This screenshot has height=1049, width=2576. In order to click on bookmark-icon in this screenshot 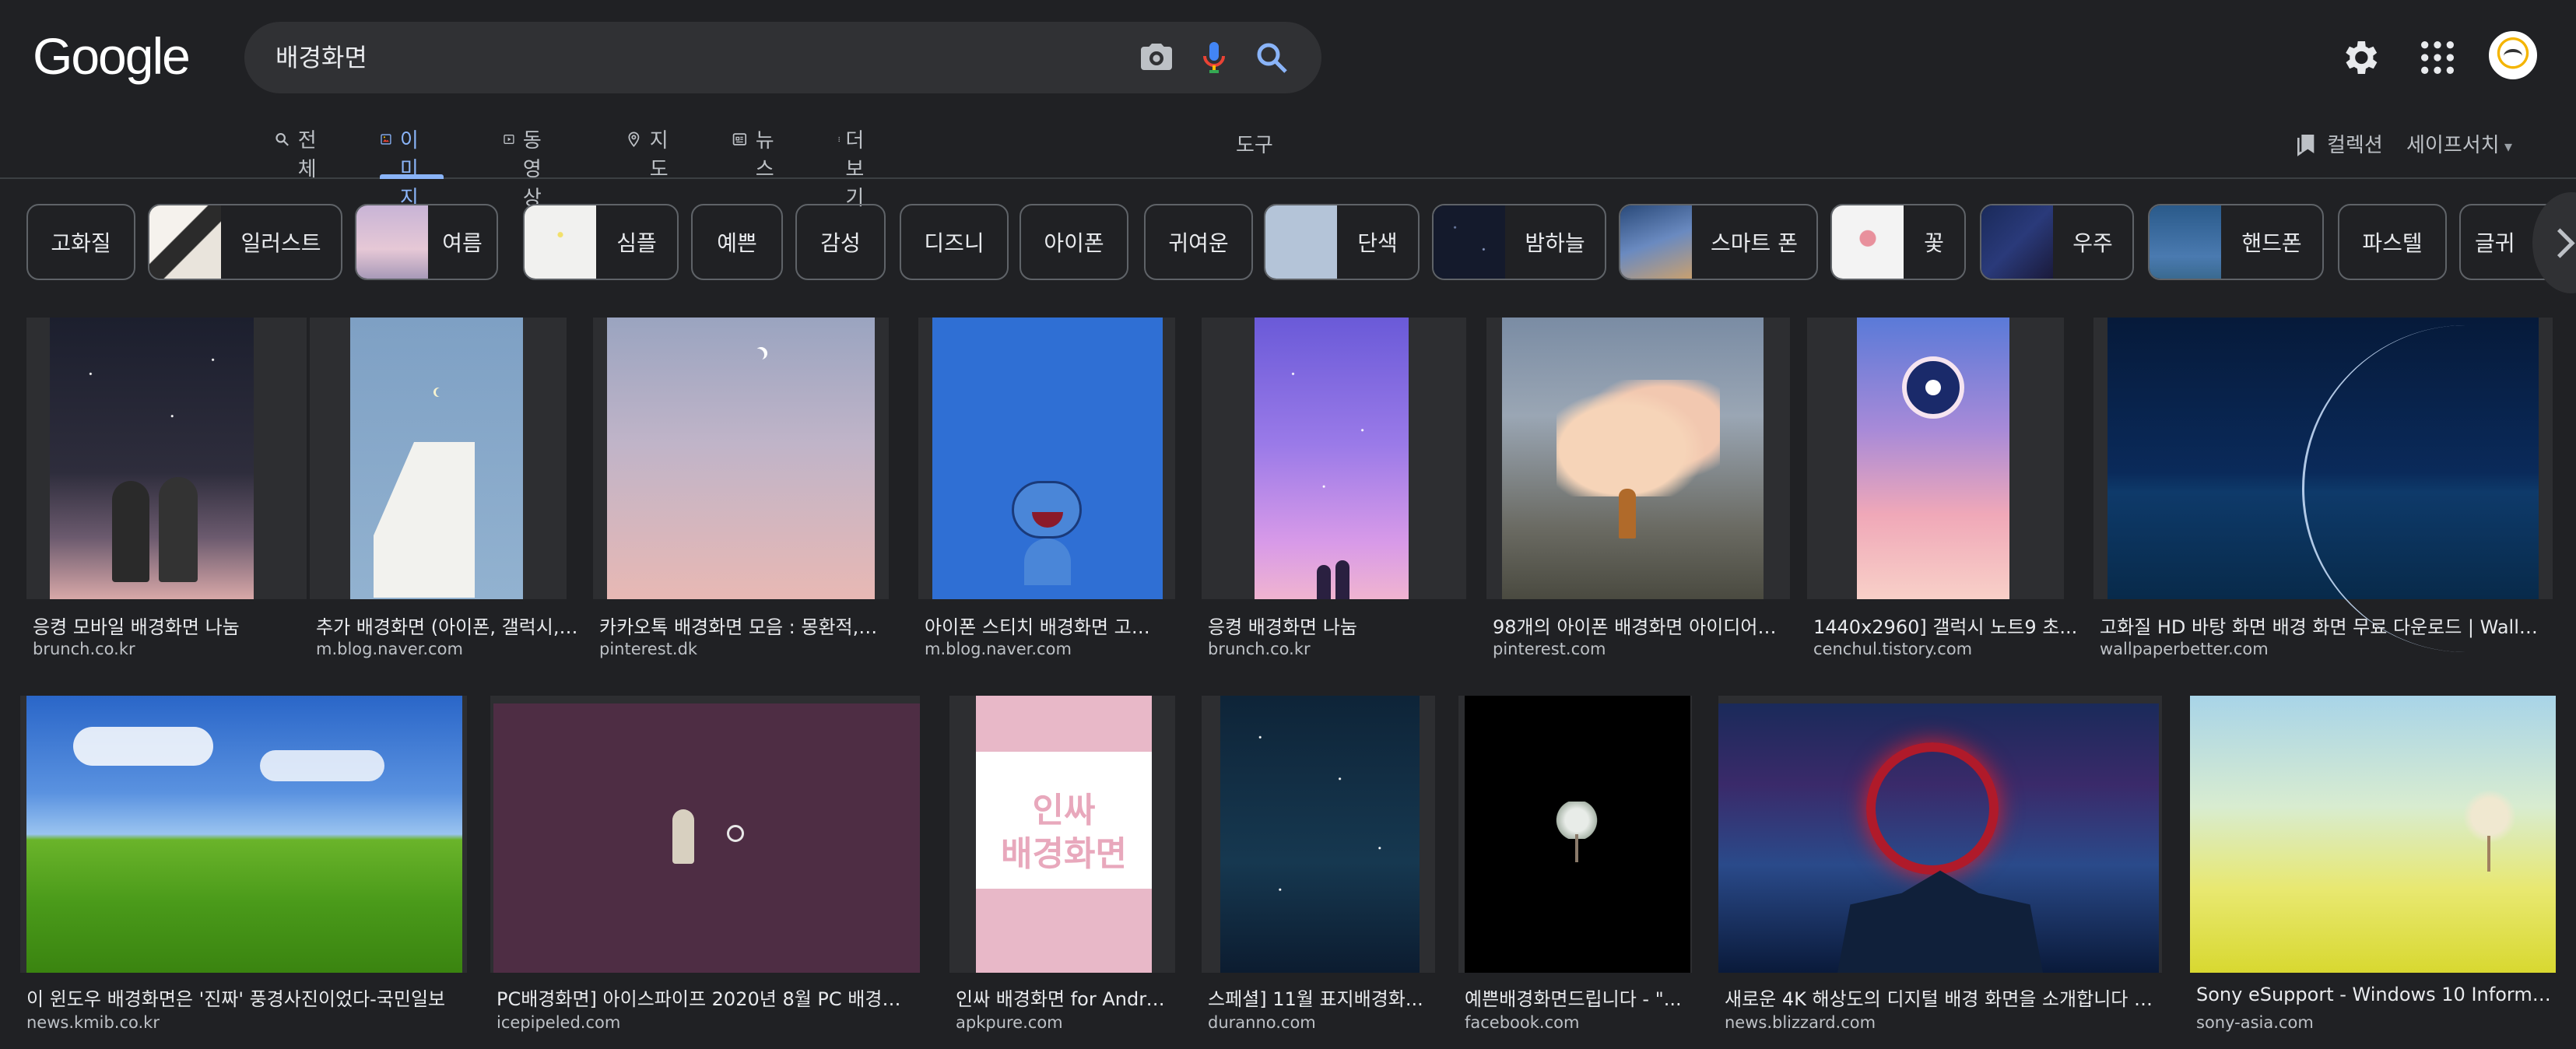, I will do `click(2306, 145)`.